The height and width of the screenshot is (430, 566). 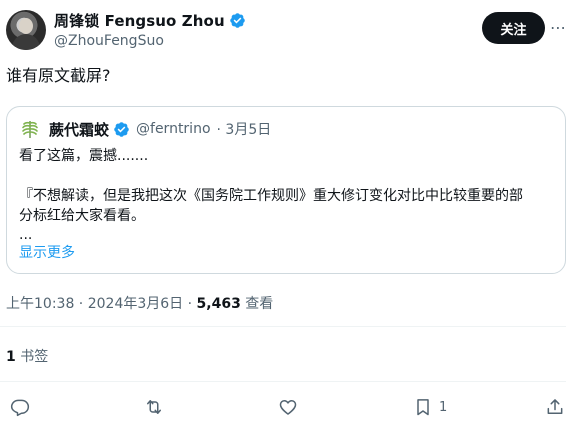 What do you see at coordinates (139, 20) in the screenshot?
I see `author-display-name: 周锋锁 Fengsuo Zhou` at bounding box center [139, 20].